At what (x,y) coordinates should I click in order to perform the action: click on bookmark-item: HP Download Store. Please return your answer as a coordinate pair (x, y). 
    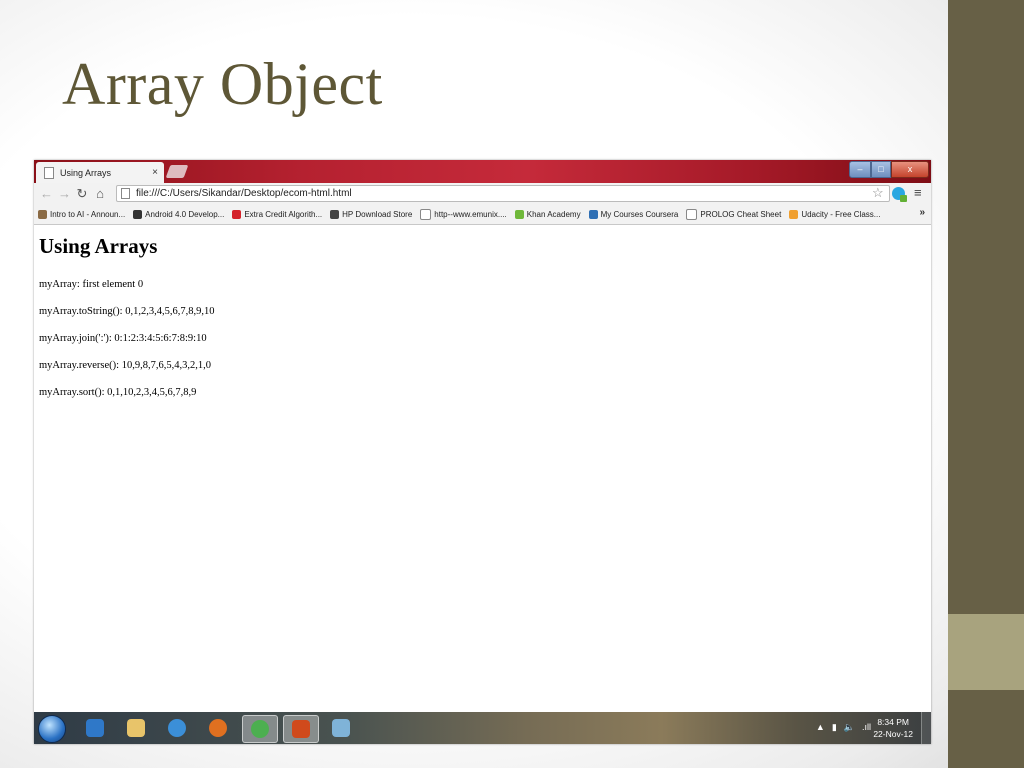
    Looking at the image, I should click on (371, 214).